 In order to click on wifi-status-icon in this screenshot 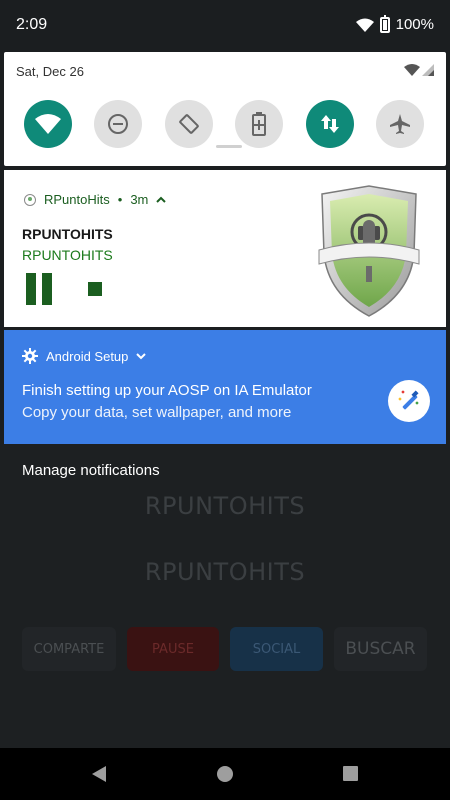, I will do `click(364, 25)`.